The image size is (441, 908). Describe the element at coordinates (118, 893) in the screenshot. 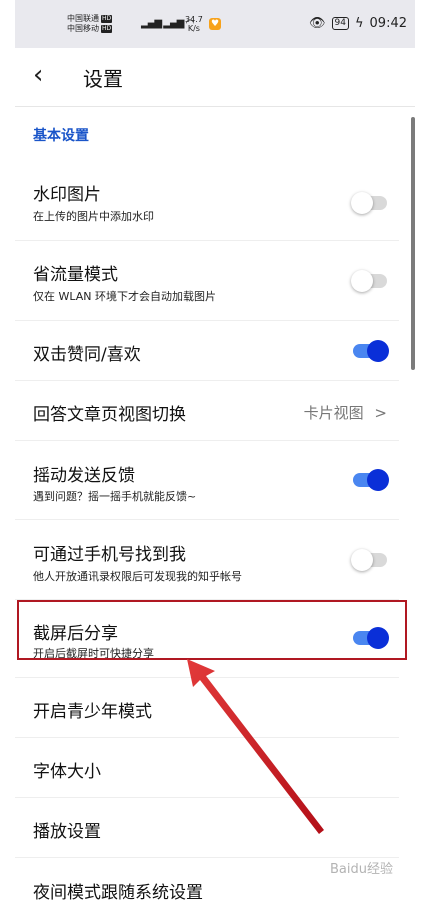

I see `setting-title: 夜间模式跟随系统设置` at that location.